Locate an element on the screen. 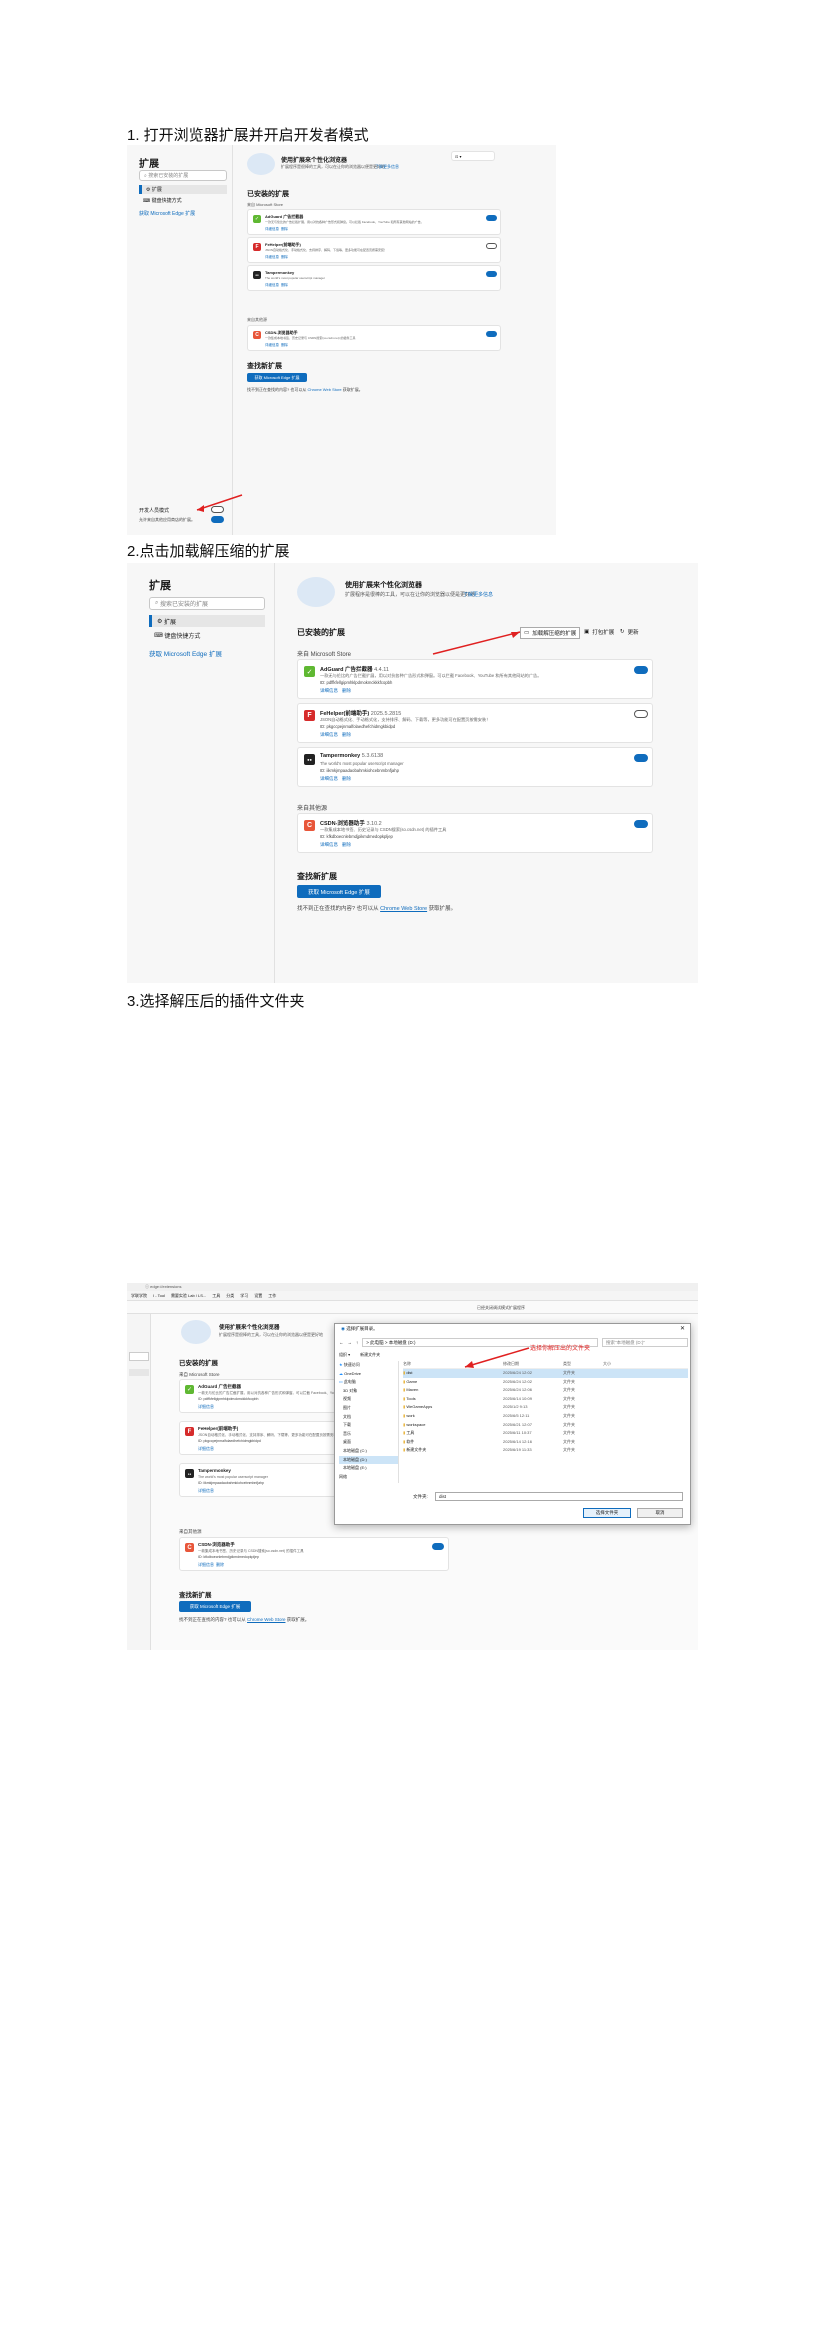  load-unpacked-button: ▭ 加载解压缩的扩展 is located at coordinates (550, 633).